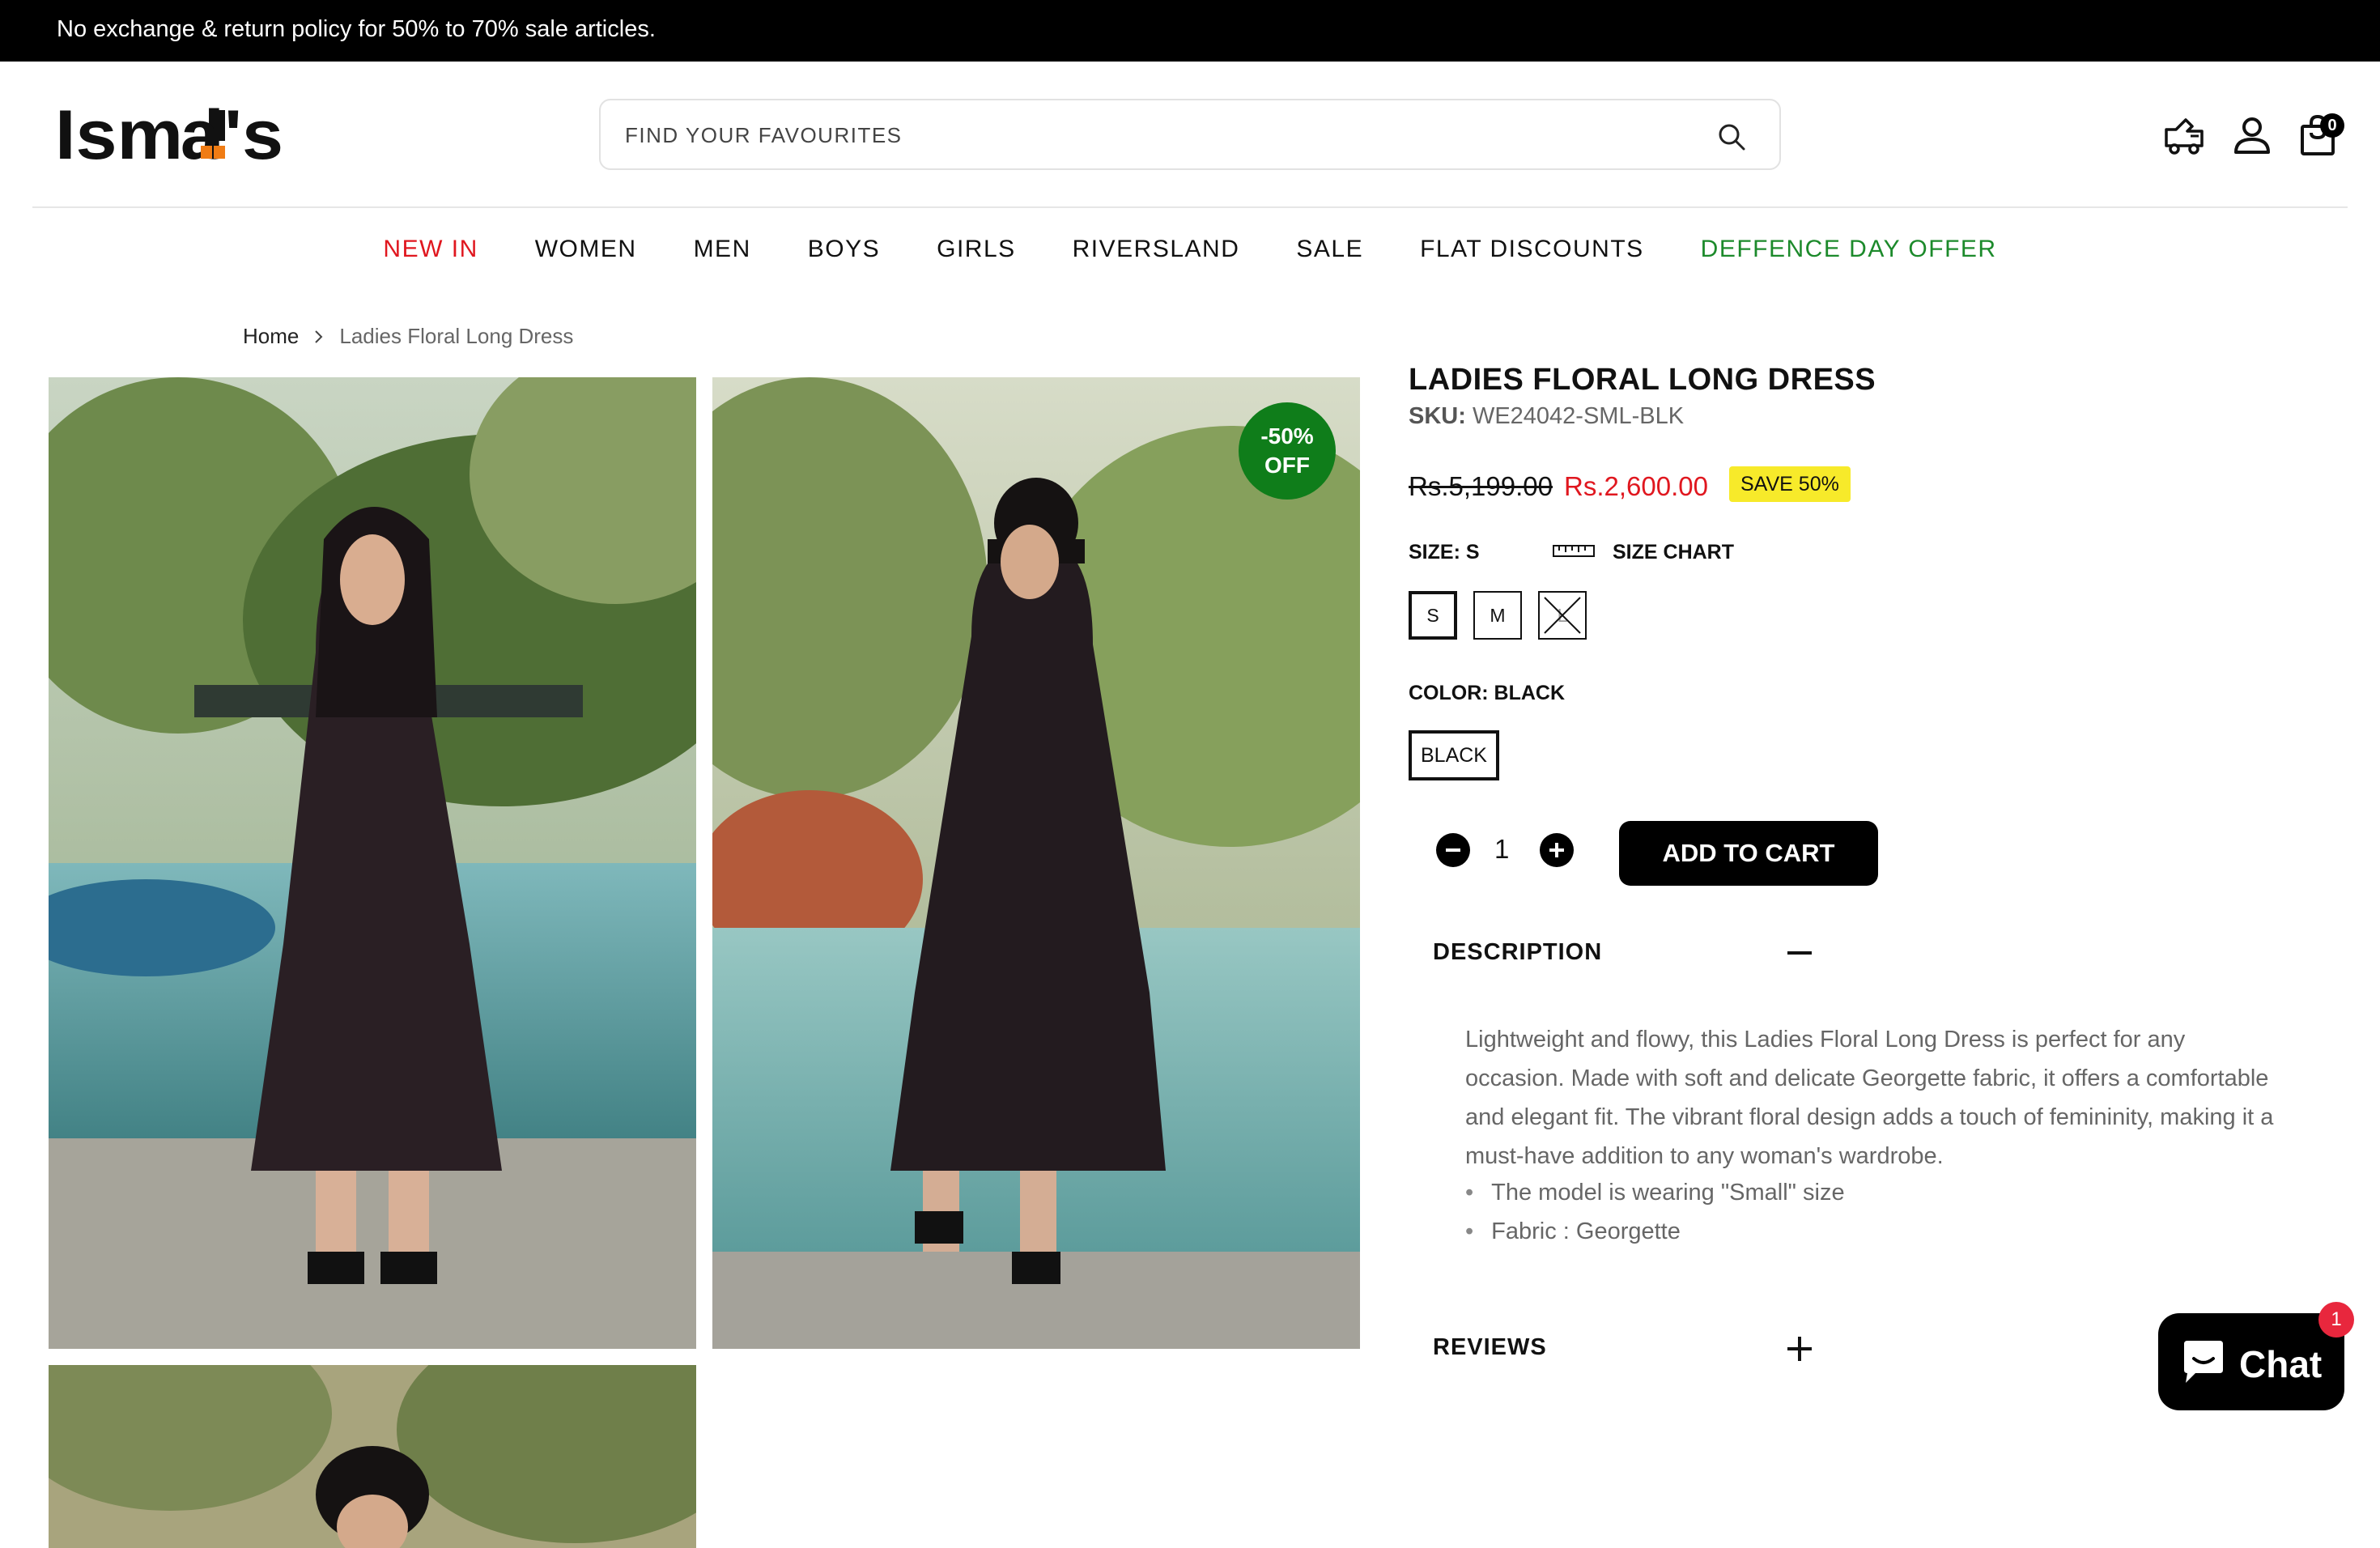 The height and width of the screenshot is (1548, 2380). Describe the element at coordinates (1454, 755) in the screenshot. I see `color-option-black: BLACK` at that location.